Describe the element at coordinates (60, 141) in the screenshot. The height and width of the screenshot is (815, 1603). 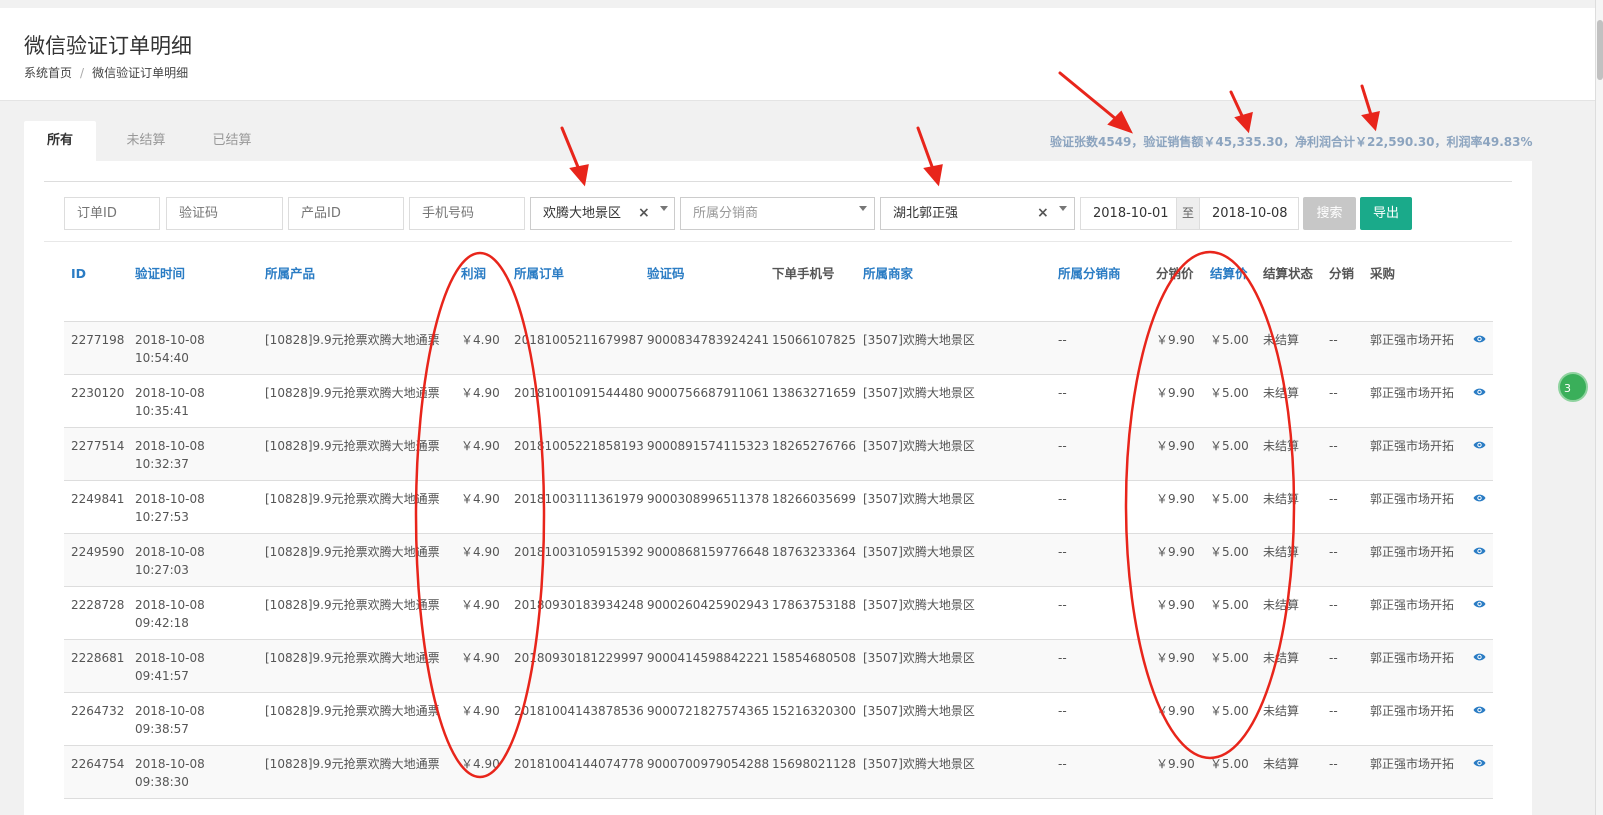
I see `tab-all: 所有` at that location.